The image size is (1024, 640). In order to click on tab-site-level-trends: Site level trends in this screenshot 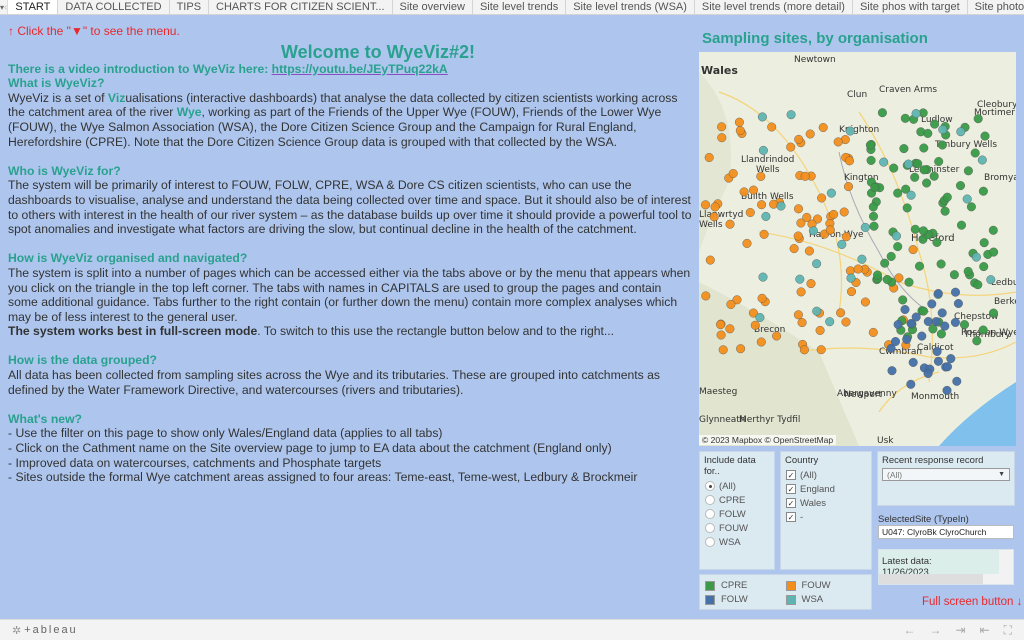, I will do `click(520, 7)`.